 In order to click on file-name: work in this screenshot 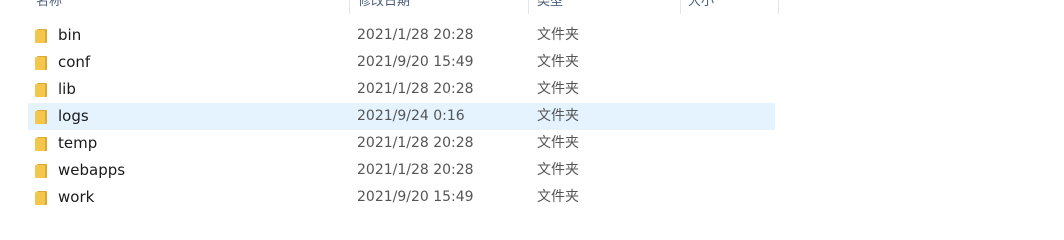, I will do `click(76, 197)`.